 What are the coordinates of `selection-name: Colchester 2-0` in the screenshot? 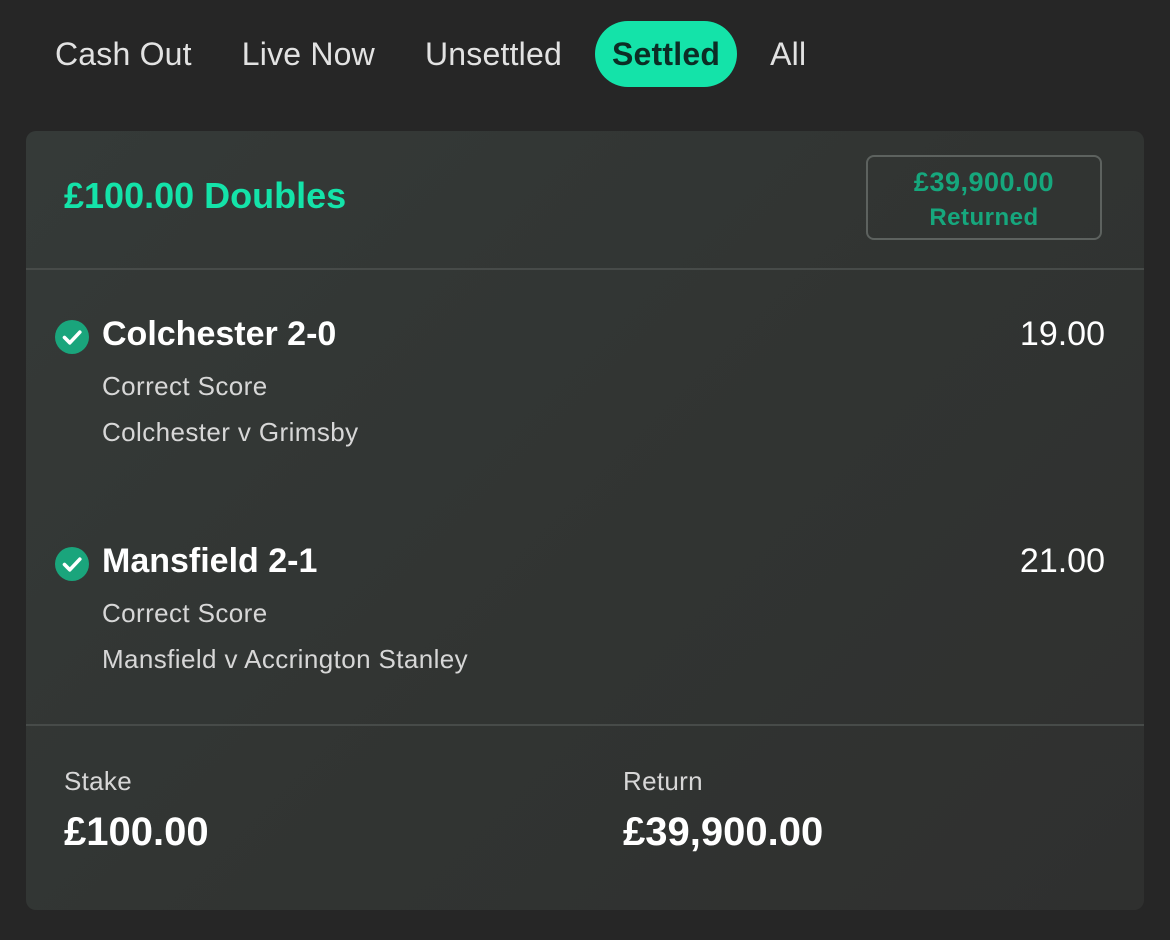 It's located at (219, 334).